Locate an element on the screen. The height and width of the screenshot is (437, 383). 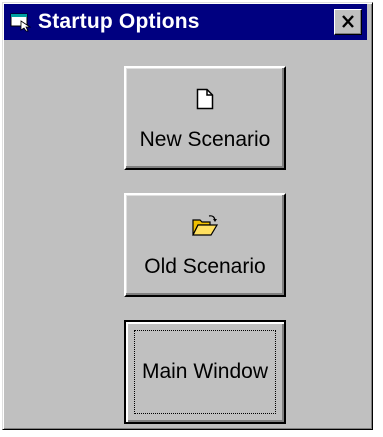
title-bar: Startup Options is located at coordinates (185, 22).